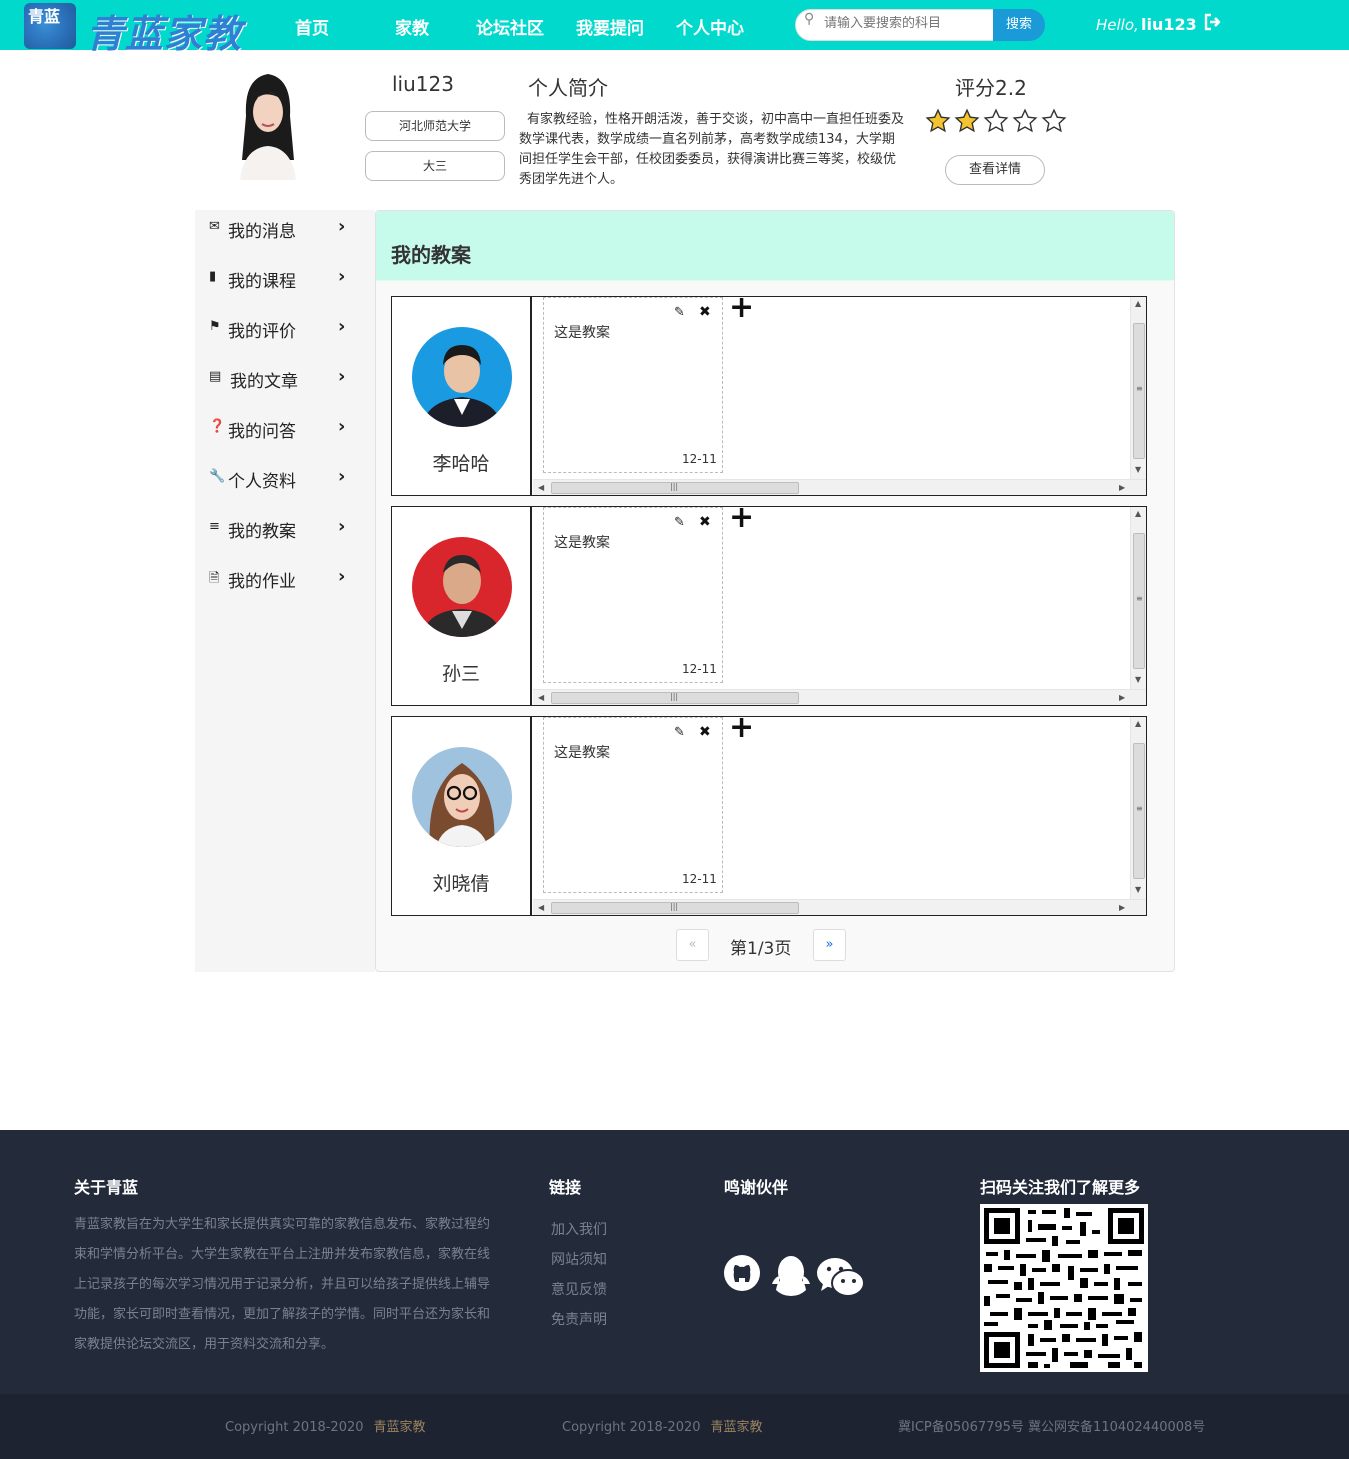  What do you see at coordinates (991, 88) in the screenshot?
I see `score-label: 评分2.2` at bounding box center [991, 88].